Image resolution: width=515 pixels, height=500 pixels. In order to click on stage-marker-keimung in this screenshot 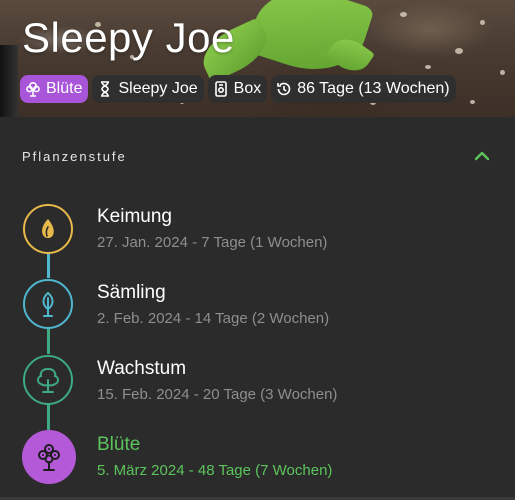, I will do `click(48, 229)`.